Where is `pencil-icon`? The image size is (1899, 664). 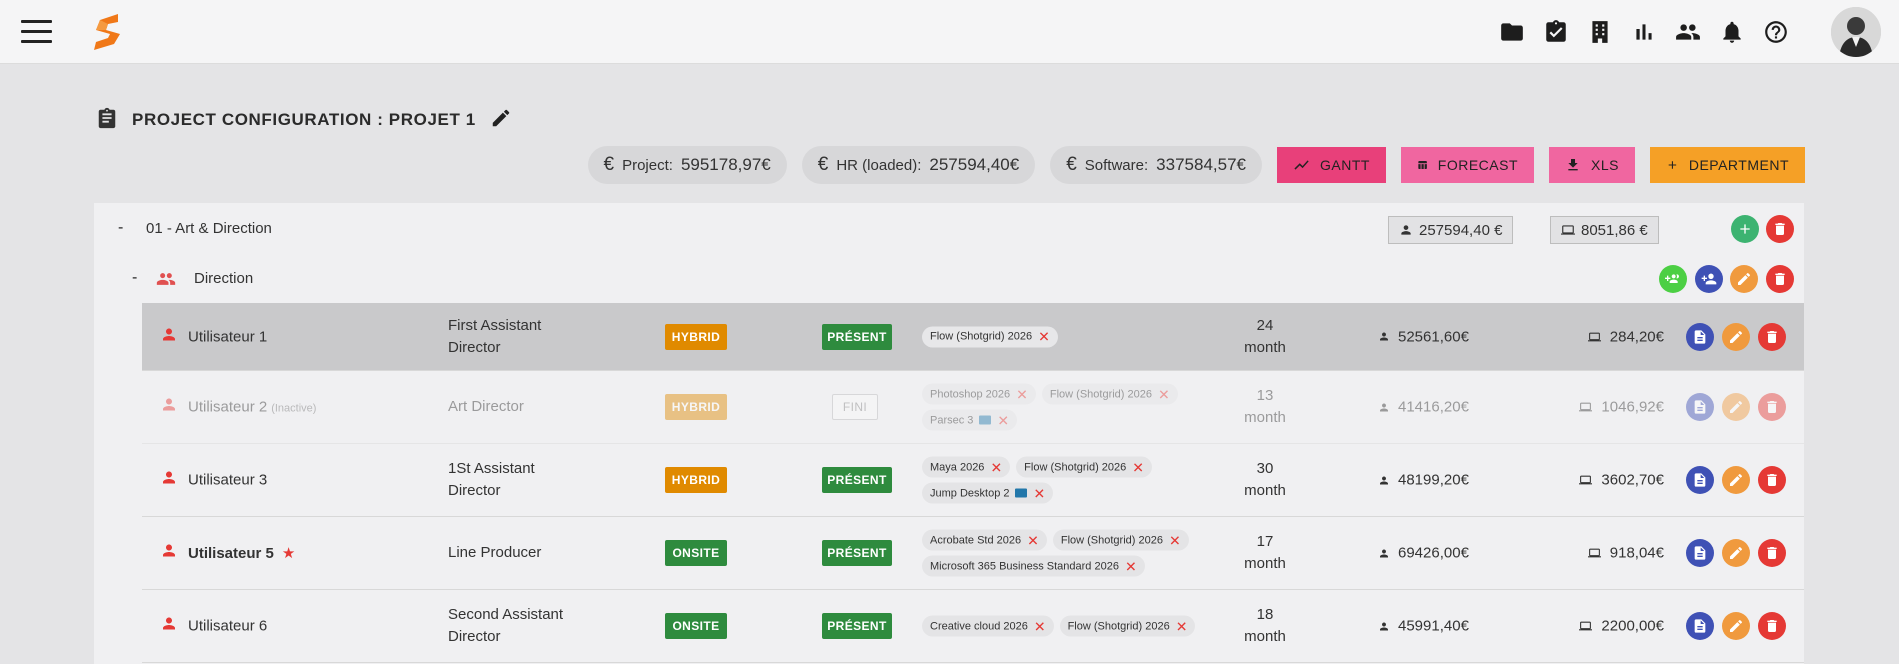 pencil-icon is located at coordinates (1736, 336).